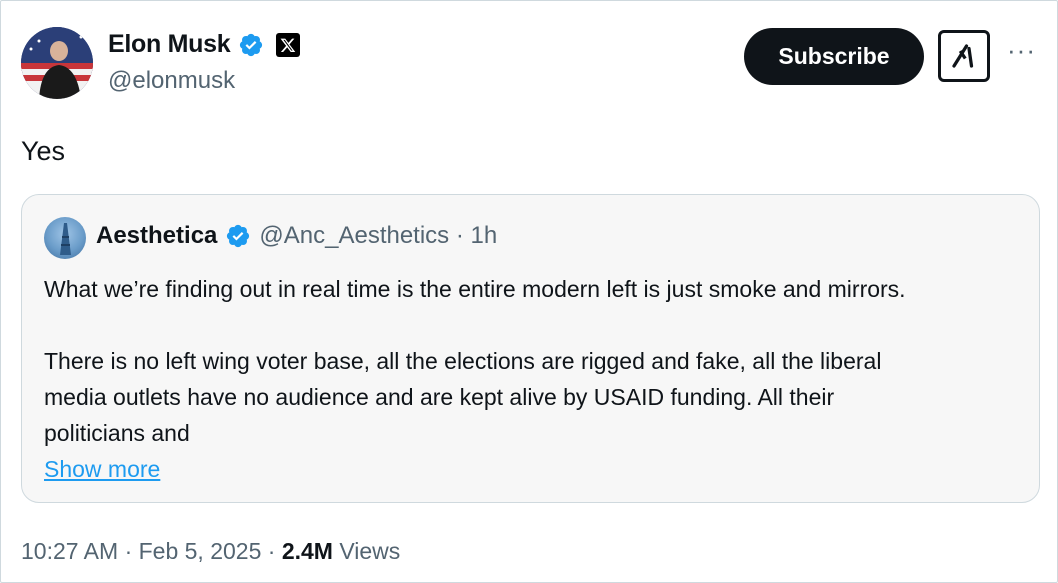 The image size is (1058, 583). What do you see at coordinates (307, 551) in the screenshot?
I see `views-count: 2.4M` at bounding box center [307, 551].